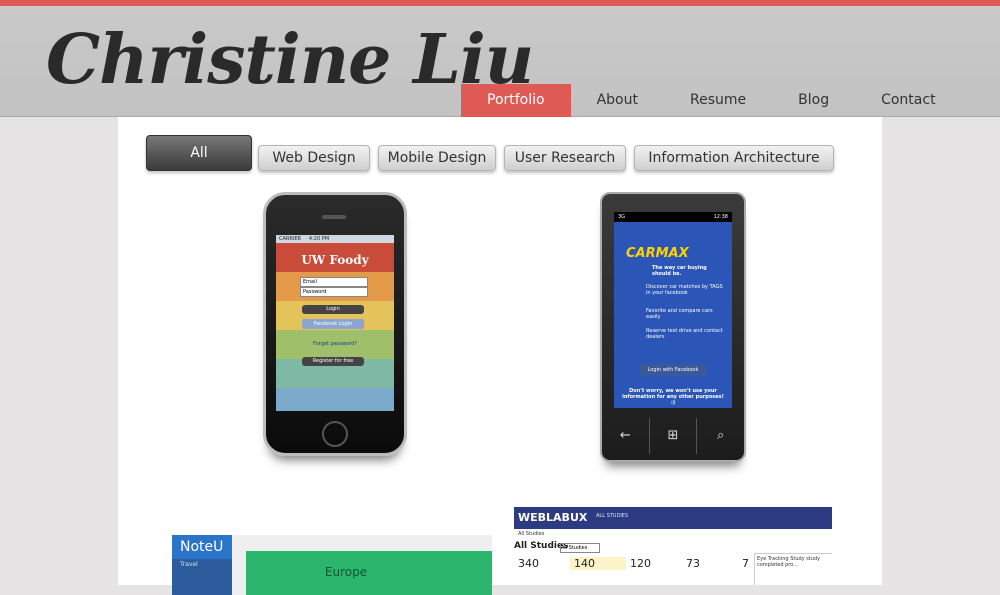 The height and width of the screenshot is (595, 1000). What do you see at coordinates (612, 516) in the screenshot?
I see `weblabux-tab: ALL STUDIES` at bounding box center [612, 516].